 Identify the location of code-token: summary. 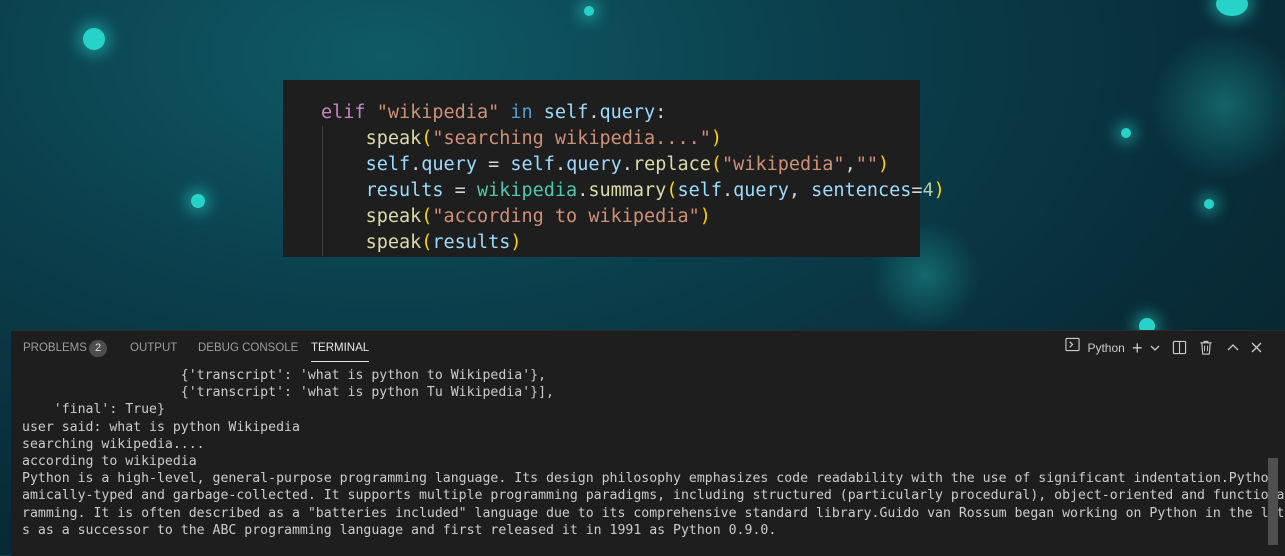
(627, 190).